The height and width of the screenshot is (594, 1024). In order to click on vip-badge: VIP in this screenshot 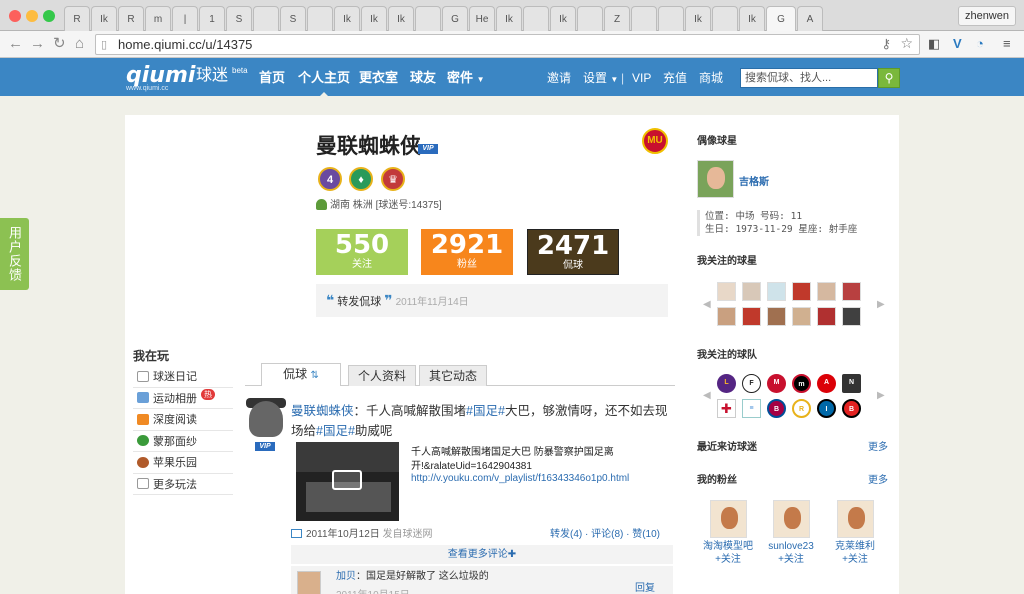, I will do `click(428, 149)`.